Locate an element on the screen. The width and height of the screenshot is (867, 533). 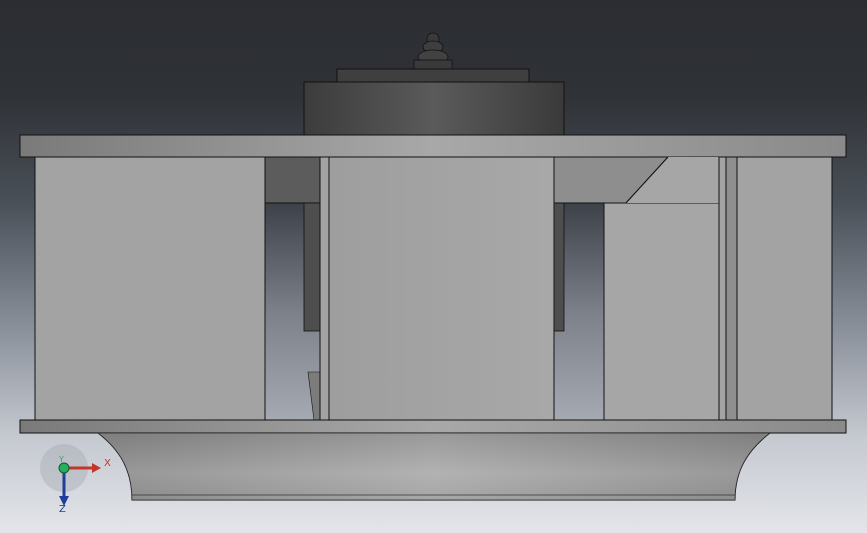
orientation-triad is located at coordinates (70, 475).